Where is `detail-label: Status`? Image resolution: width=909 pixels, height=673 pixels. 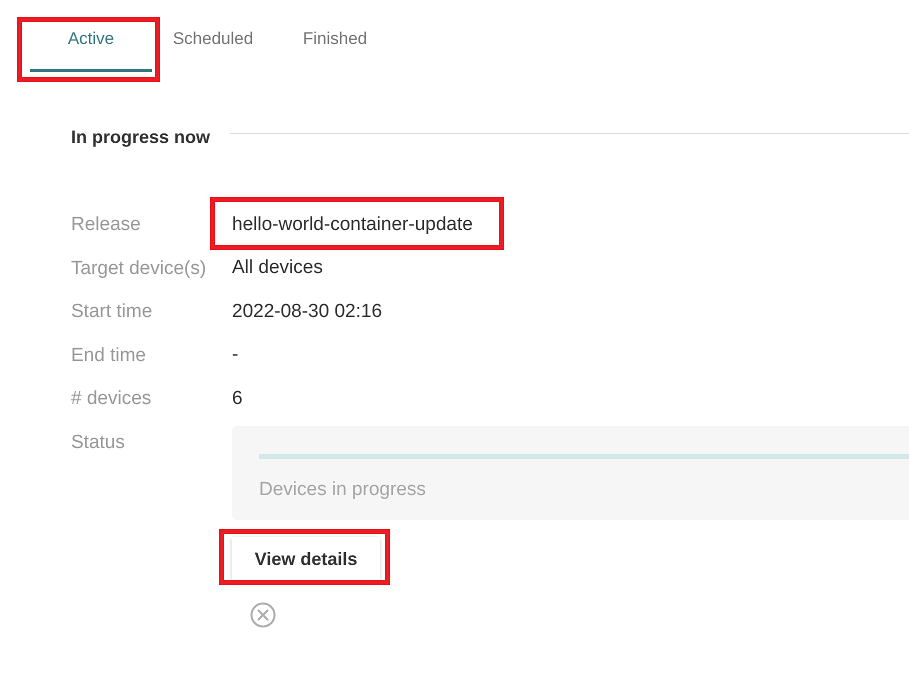 detail-label: Status is located at coordinates (98, 442).